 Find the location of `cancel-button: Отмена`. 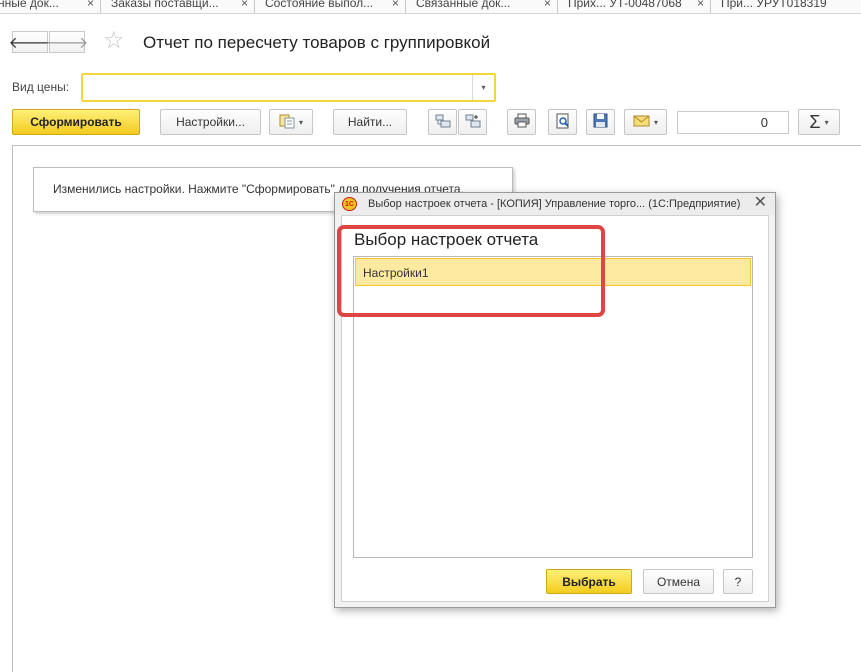

cancel-button: Отмена is located at coordinates (678, 581).